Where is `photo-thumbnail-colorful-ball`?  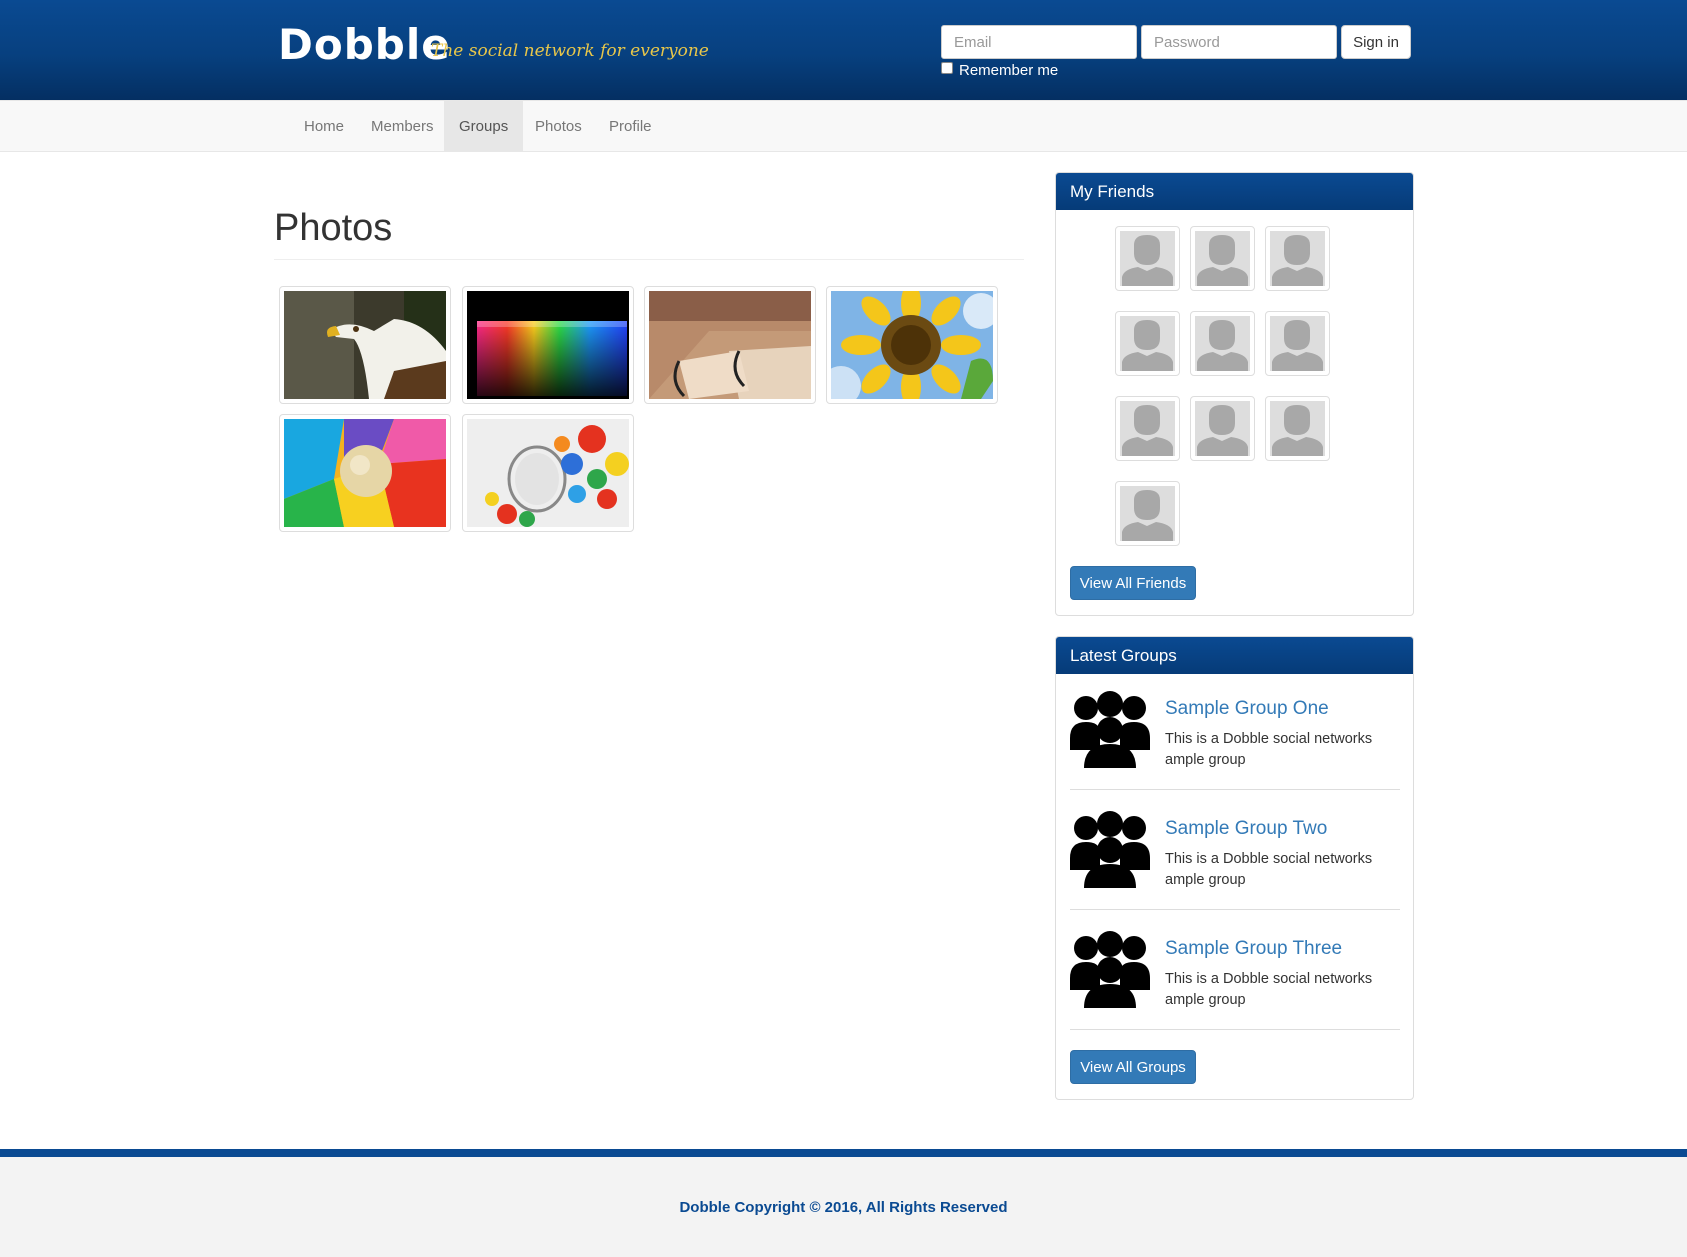
photo-thumbnail-colorful-ball is located at coordinates (365, 473).